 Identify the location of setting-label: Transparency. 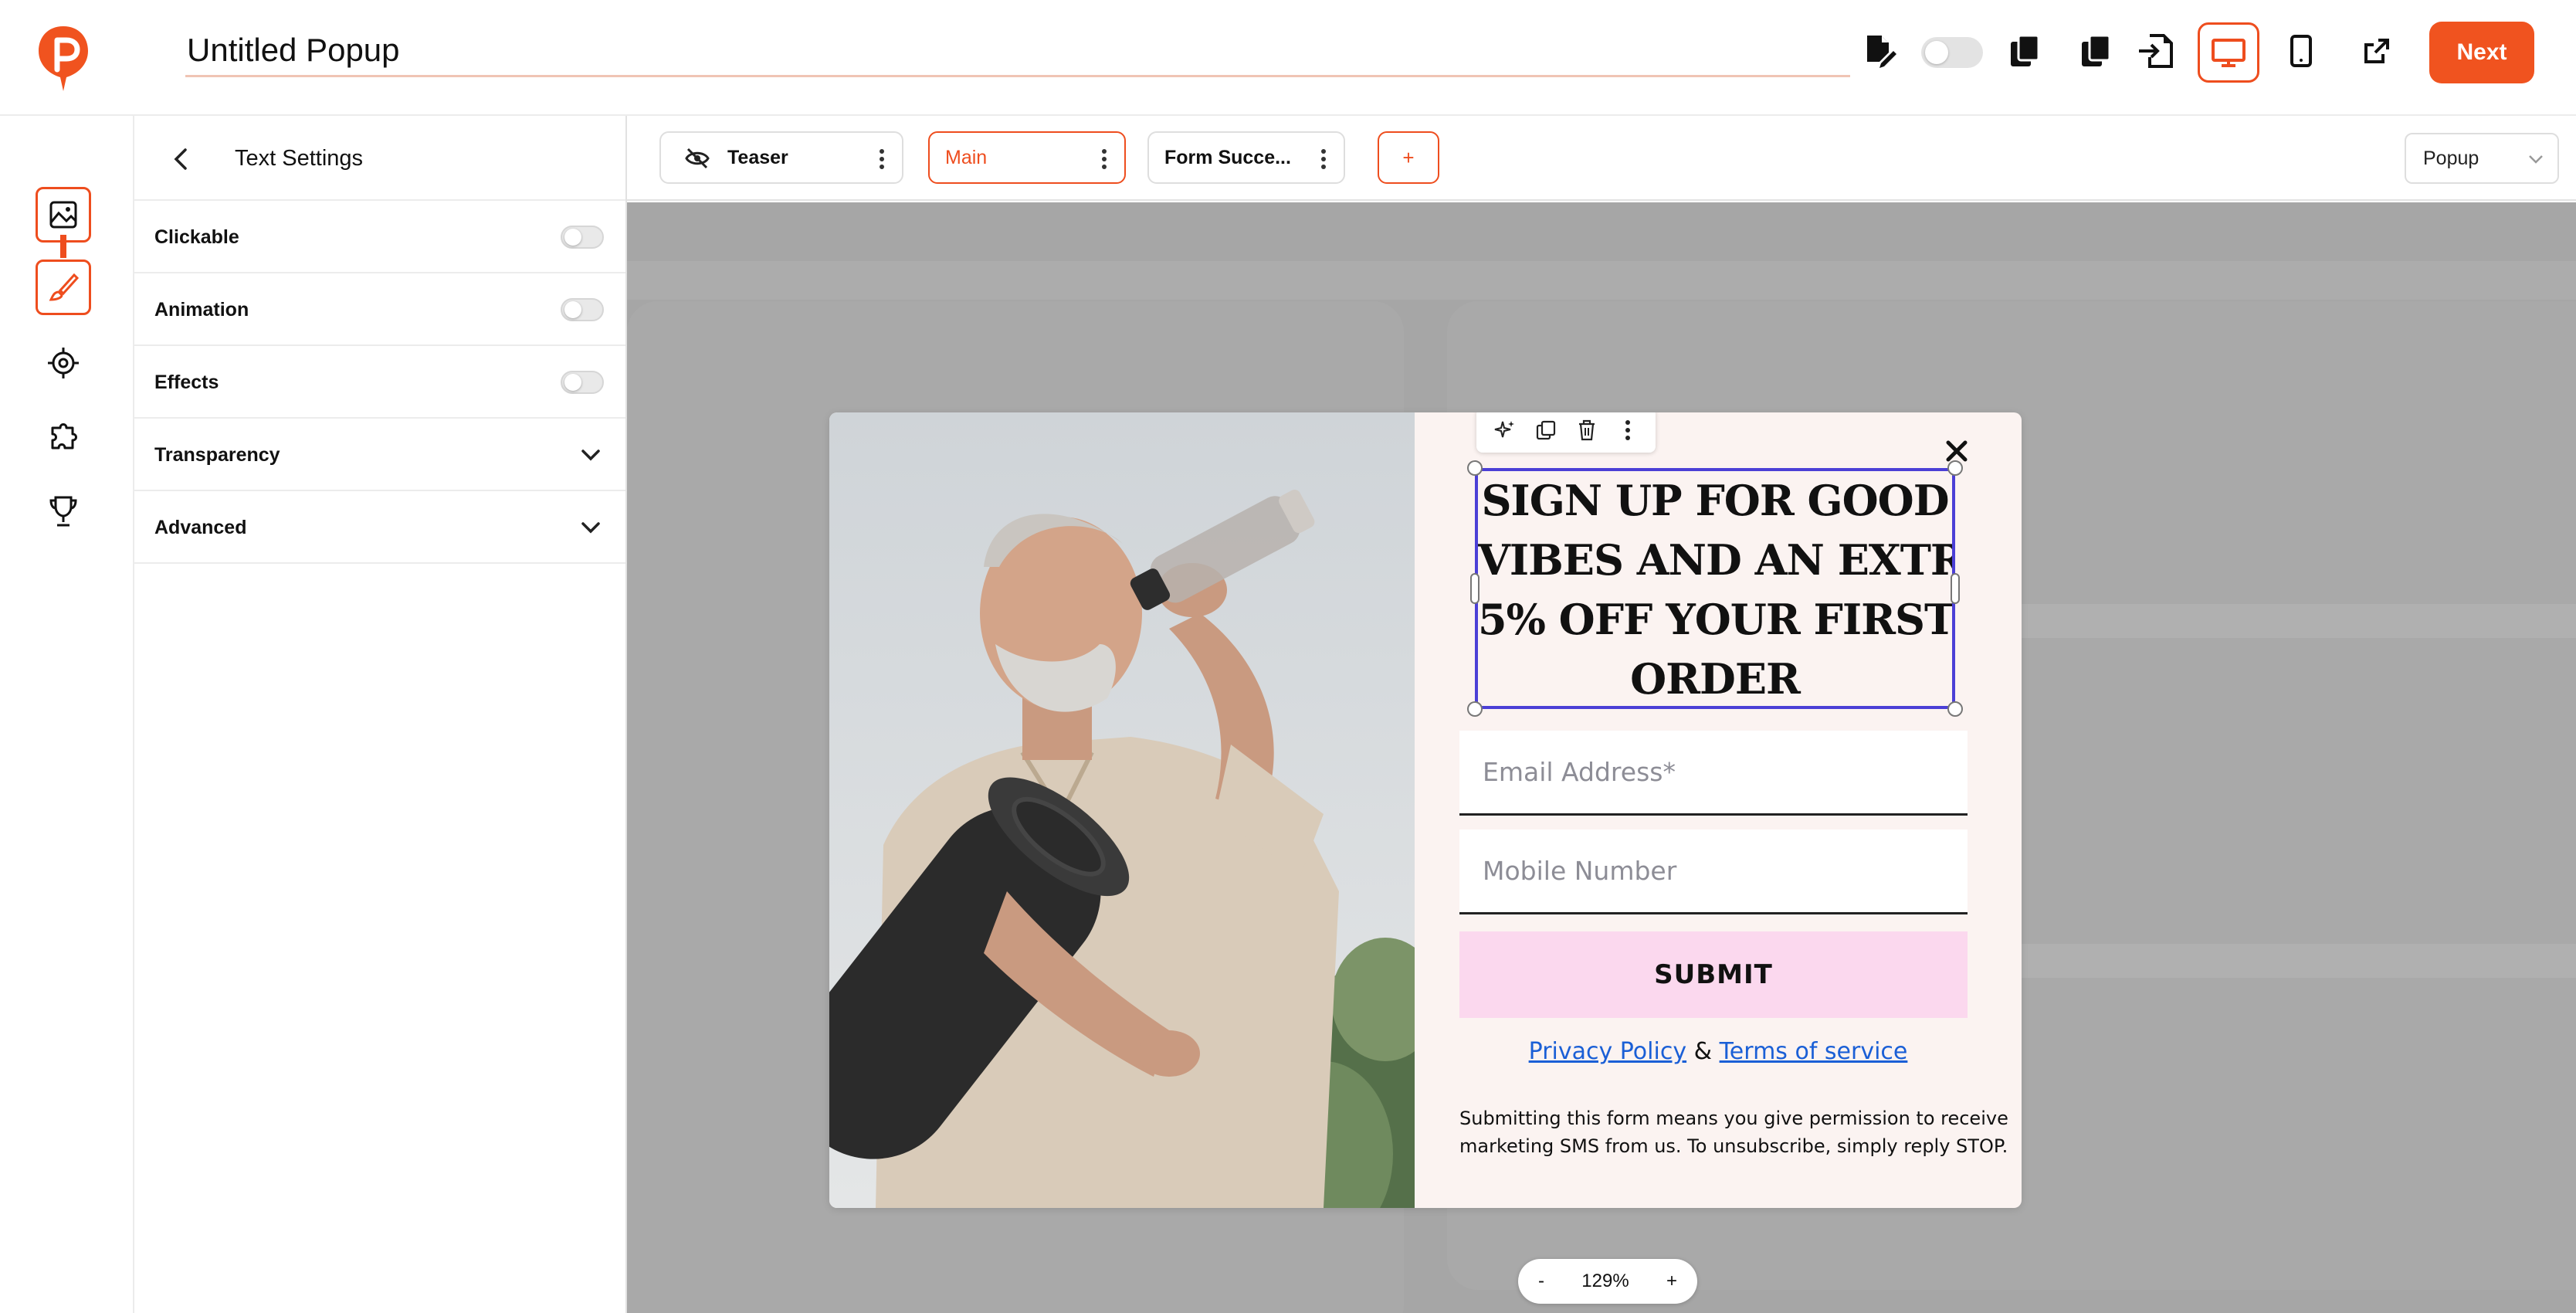
(217, 455).